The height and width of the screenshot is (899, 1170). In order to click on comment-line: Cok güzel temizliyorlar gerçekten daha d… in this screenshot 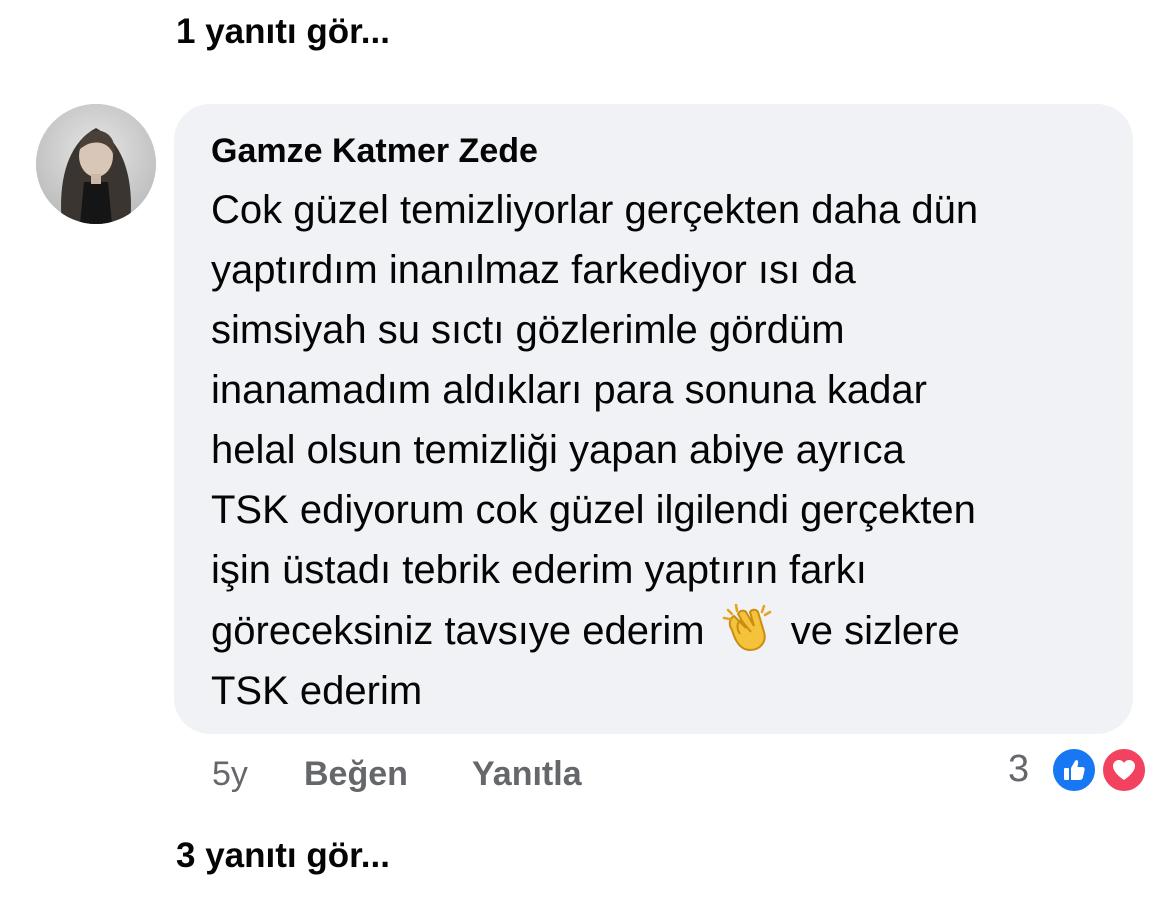, I will do `click(595, 210)`.